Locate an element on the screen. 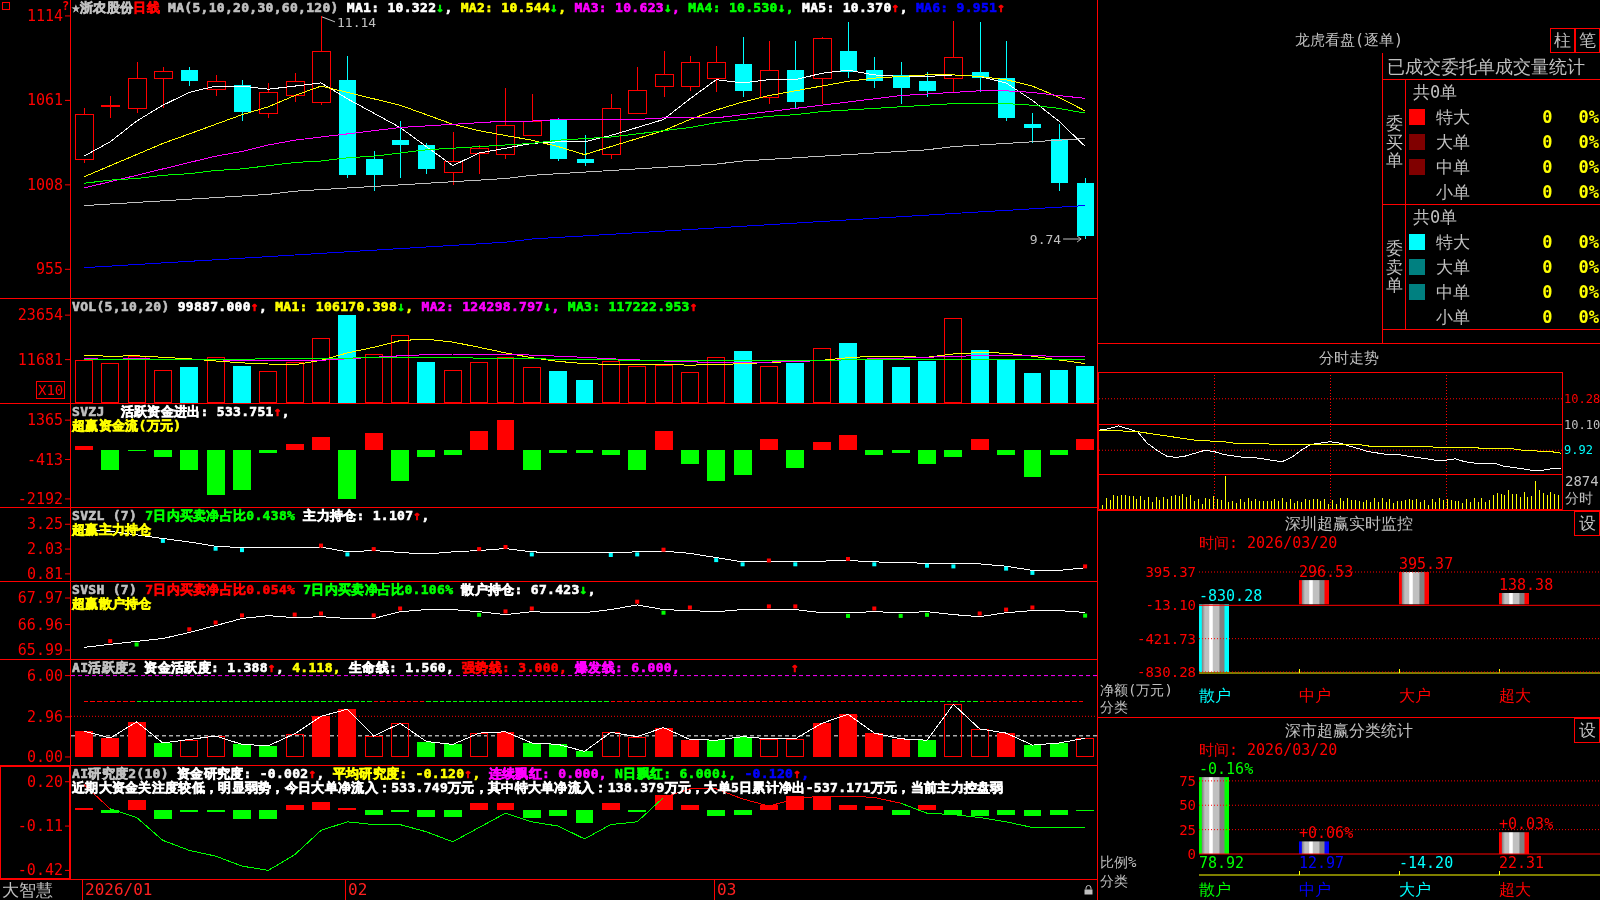 This screenshot has width=1600, height=900. axis-label: -13.10 is located at coordinates (1170, 605).